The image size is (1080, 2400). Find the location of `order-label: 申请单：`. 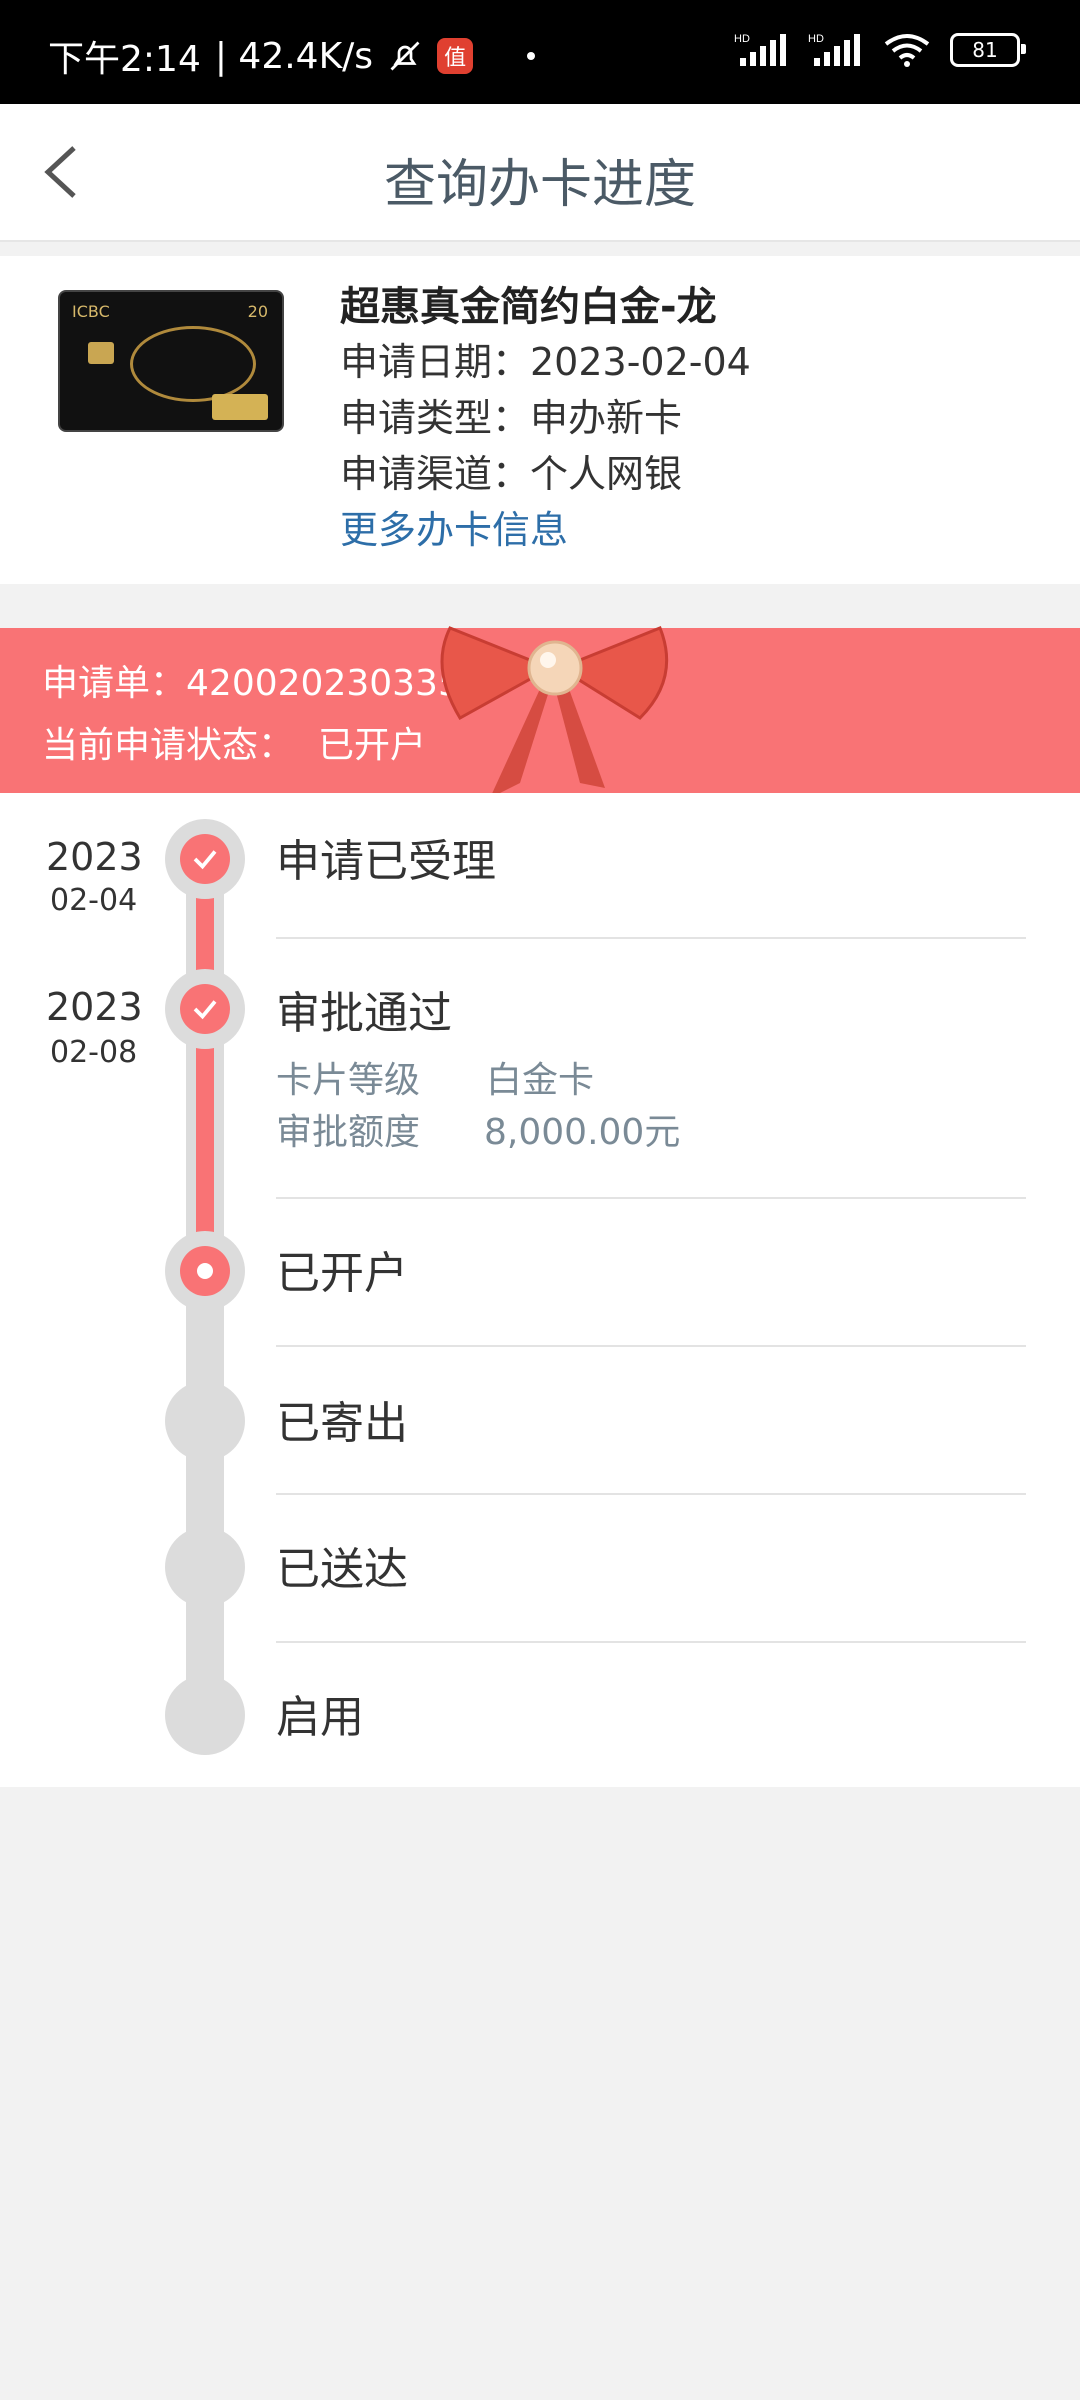

order-label: 申请单： is located at coordinates (114, 683).